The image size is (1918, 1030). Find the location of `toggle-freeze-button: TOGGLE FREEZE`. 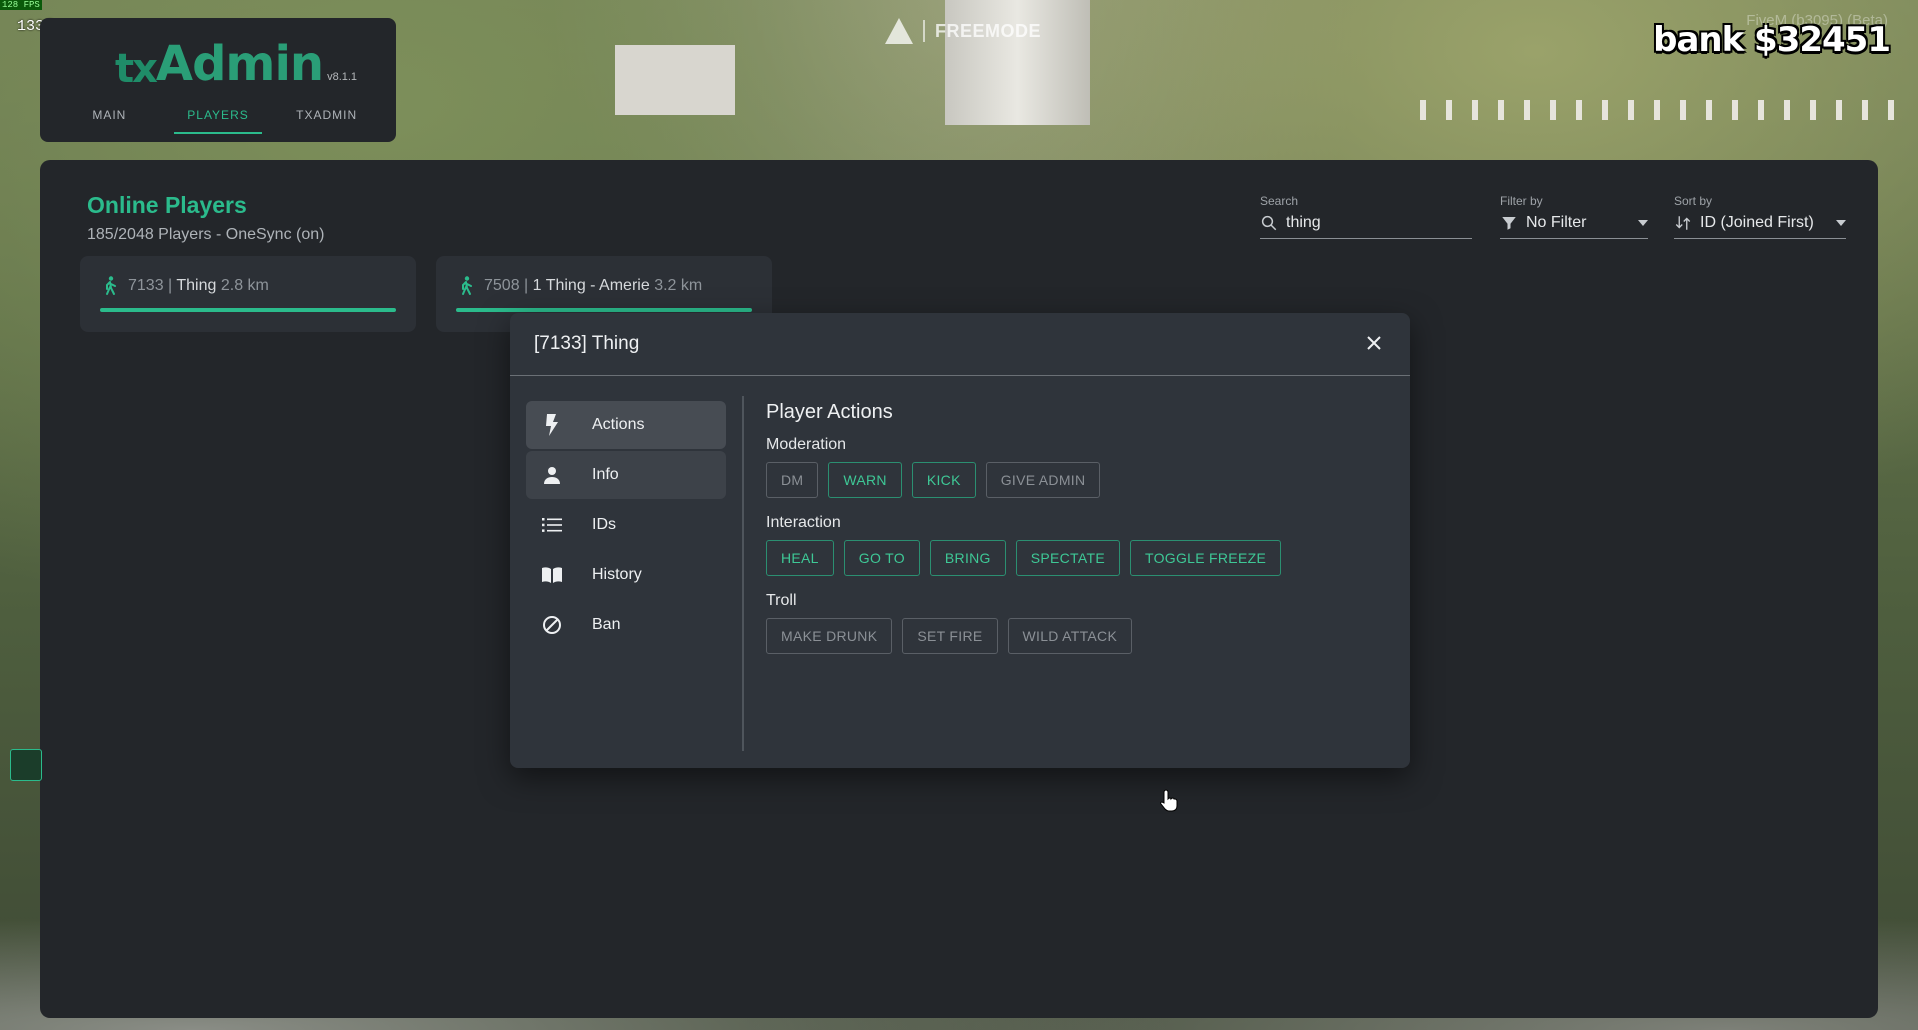

toggle-freeze-button: TOGGLE FREEZE is located at coordinates (1205, 558).